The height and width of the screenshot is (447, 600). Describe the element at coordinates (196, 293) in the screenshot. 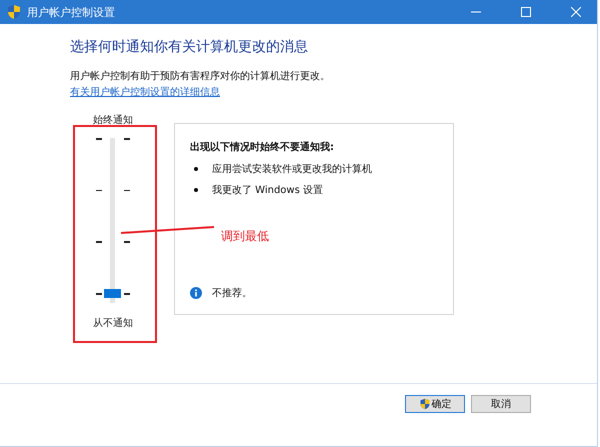

I see `info-icon` at that location.